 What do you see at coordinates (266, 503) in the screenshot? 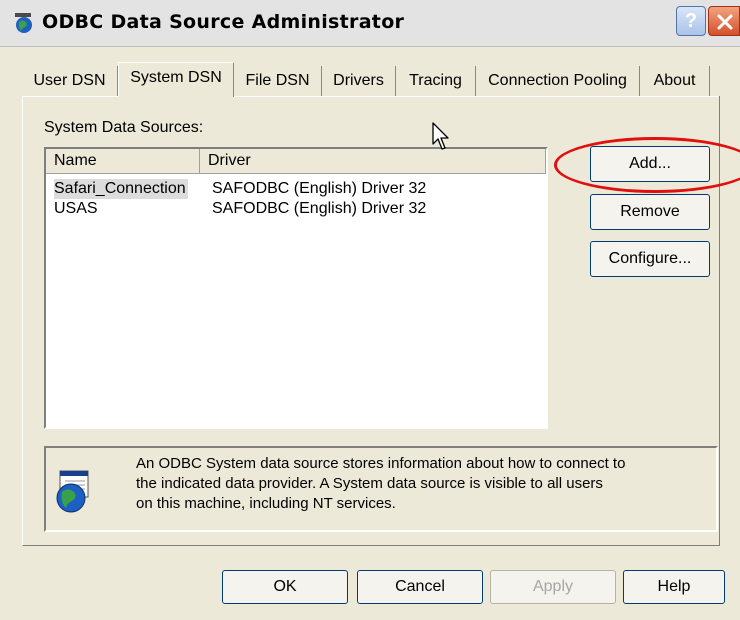
I see `info-line: on this machine, including NT services.` at bounding box center [266, 503].